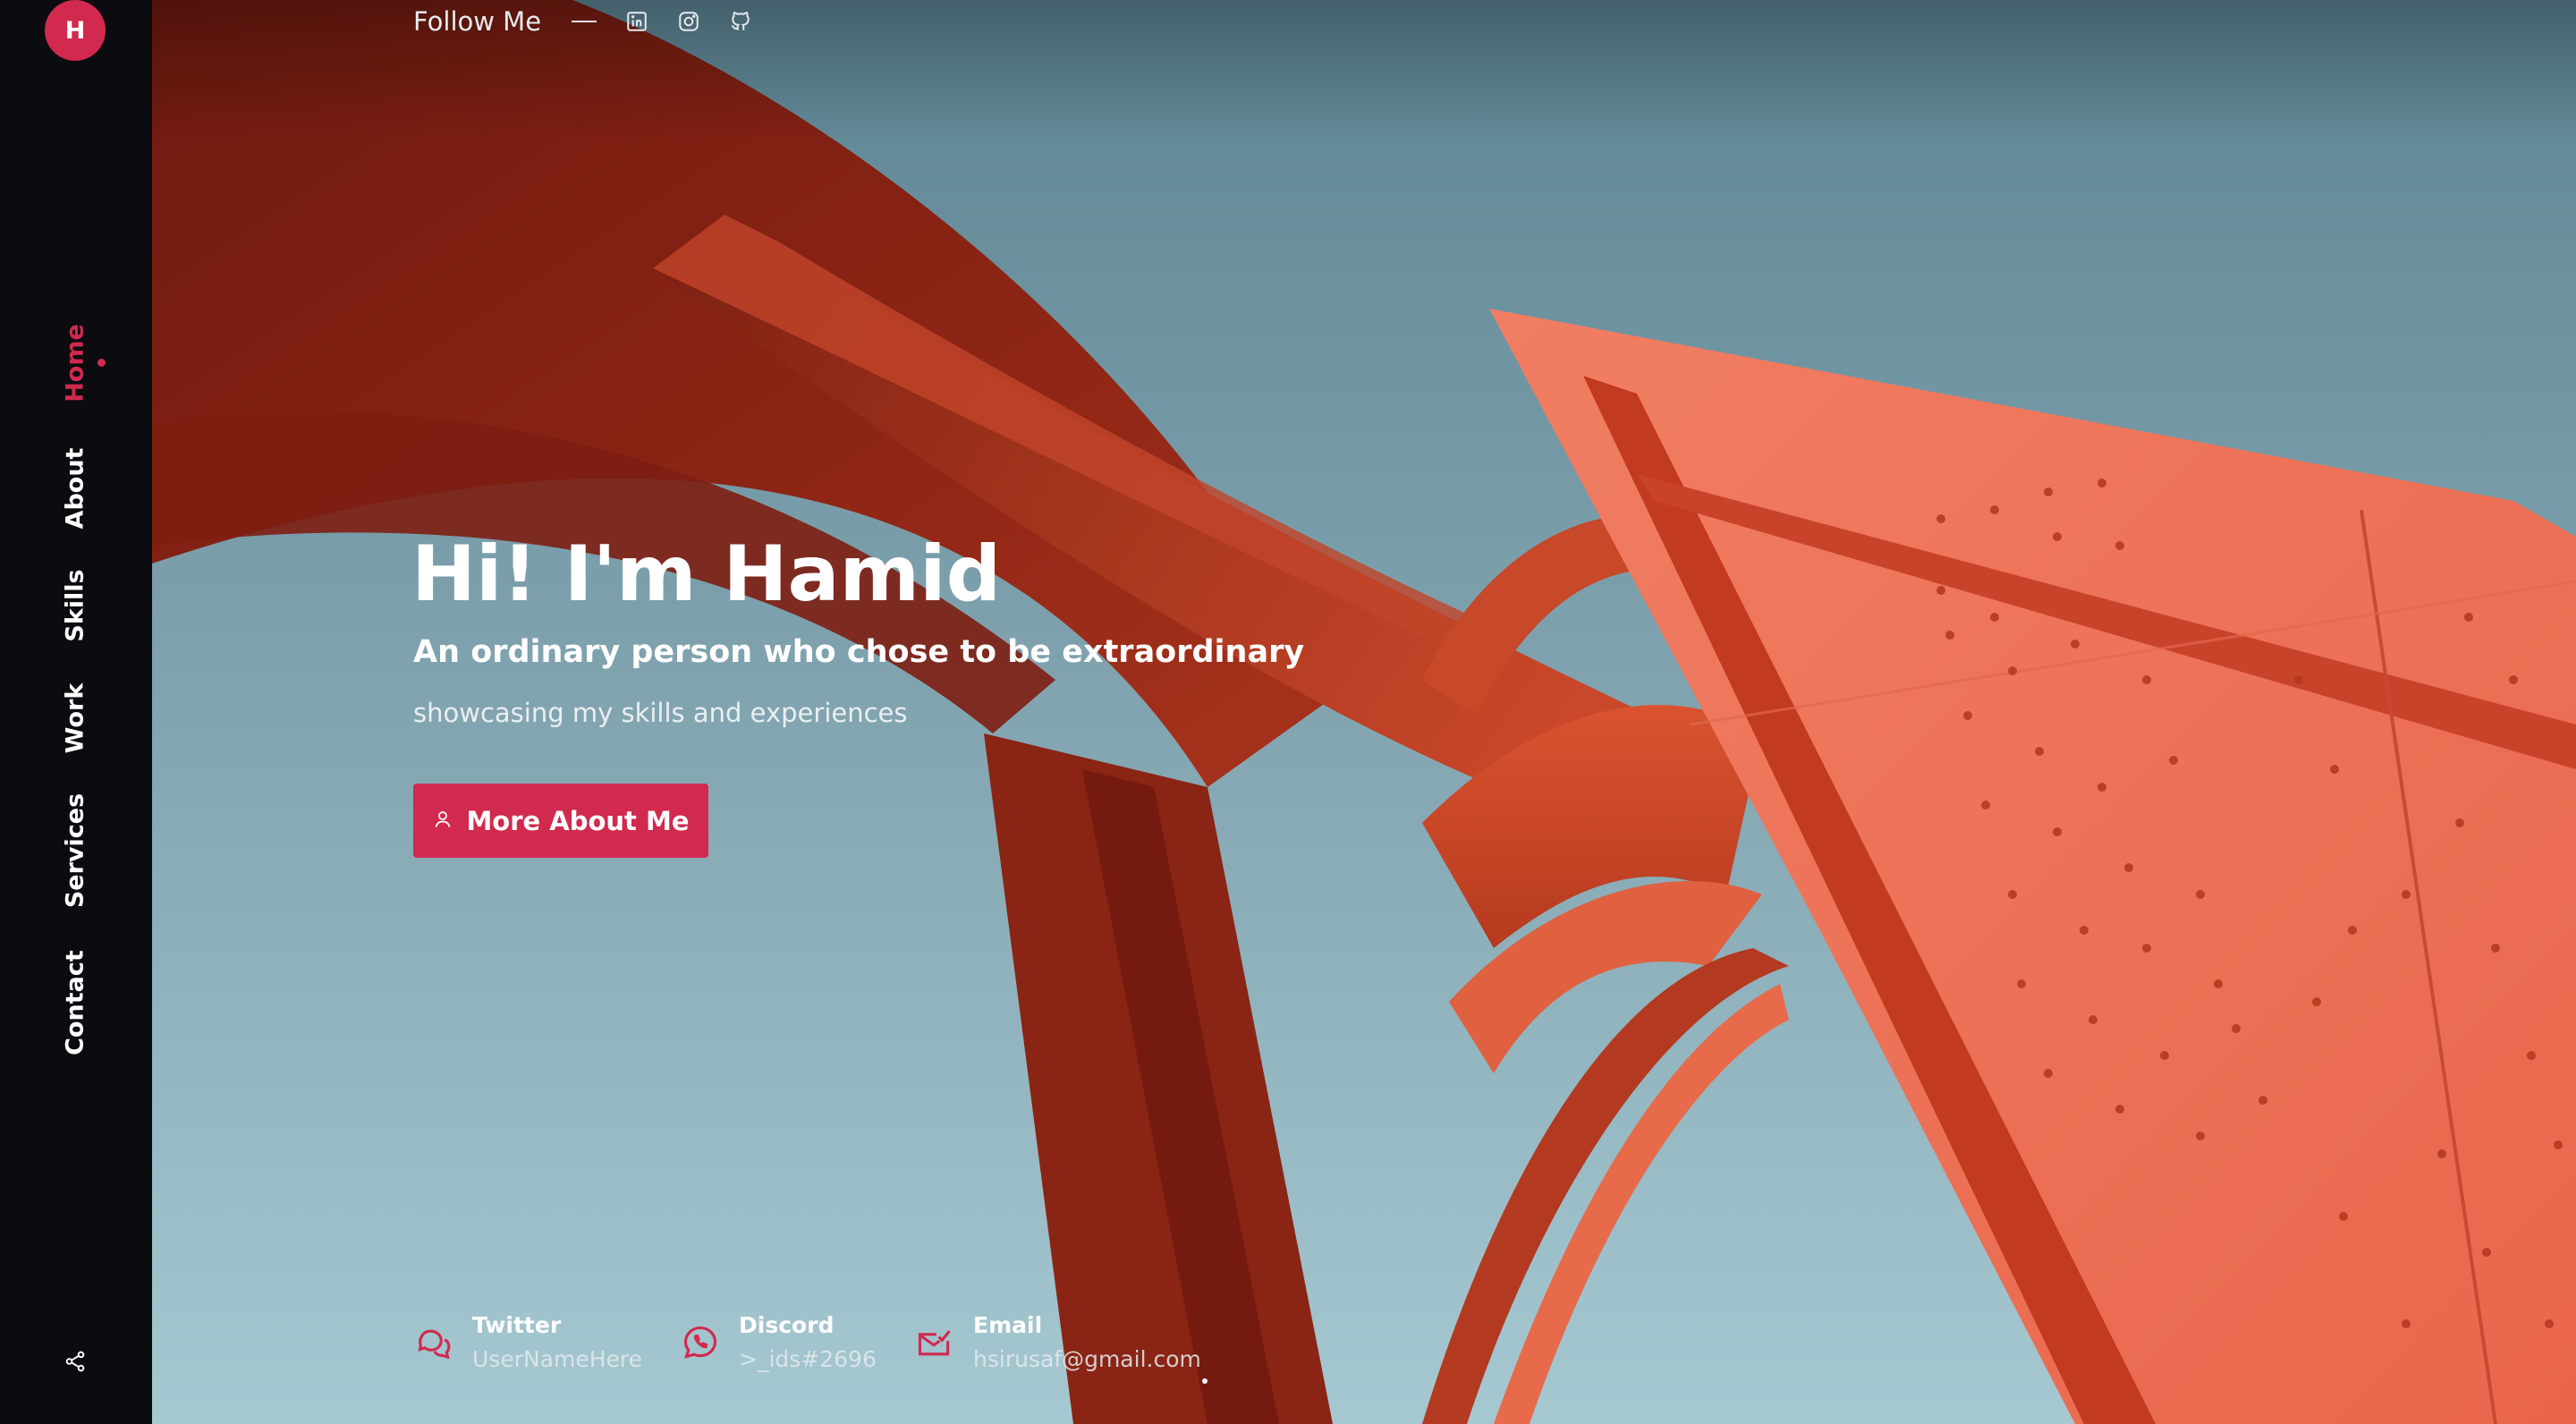  I want to click on hero-tagline: showcasing my skills and experiences, so click(660, 713).